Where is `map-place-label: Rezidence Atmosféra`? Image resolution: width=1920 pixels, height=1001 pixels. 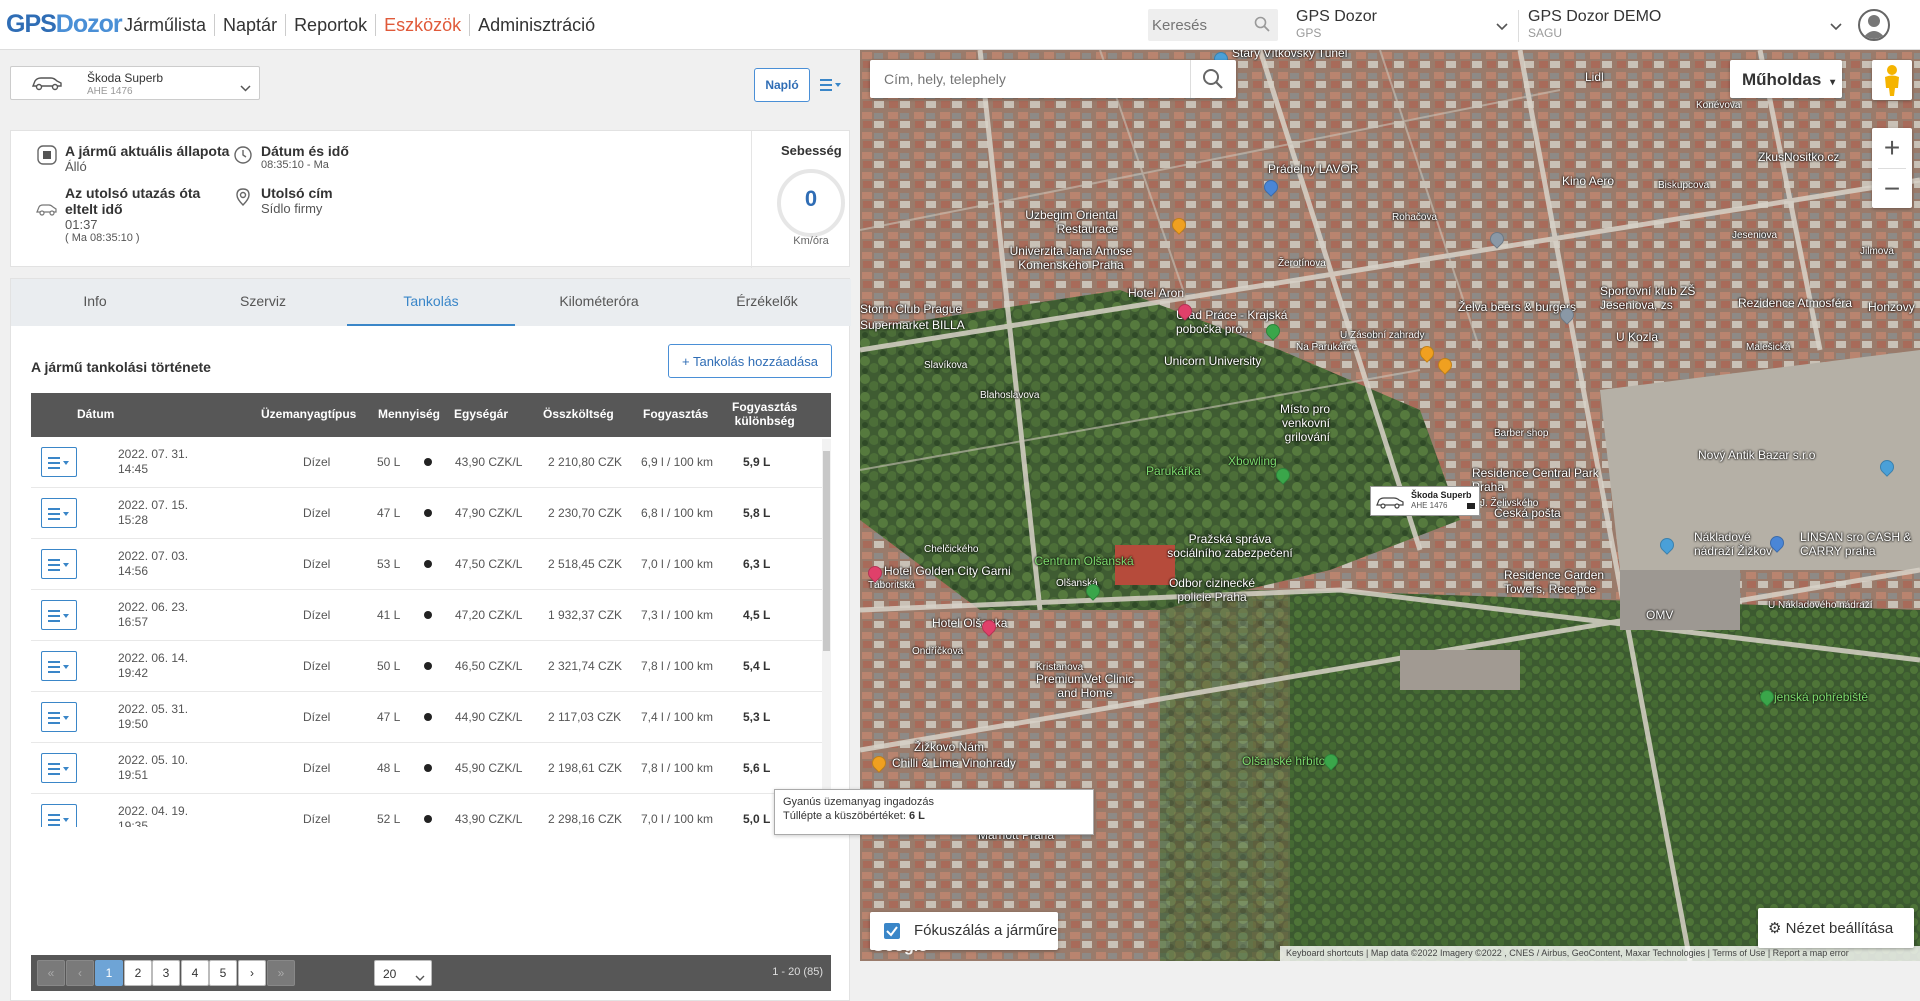 map-place-label: Rezidence Atmosféra is located at coordinates (1795, 303).